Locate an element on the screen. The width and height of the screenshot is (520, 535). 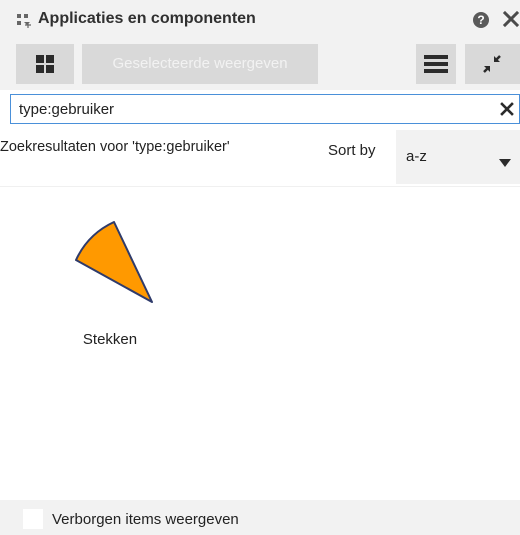
result-tile: Stekken is located at coordinates (115, 280).